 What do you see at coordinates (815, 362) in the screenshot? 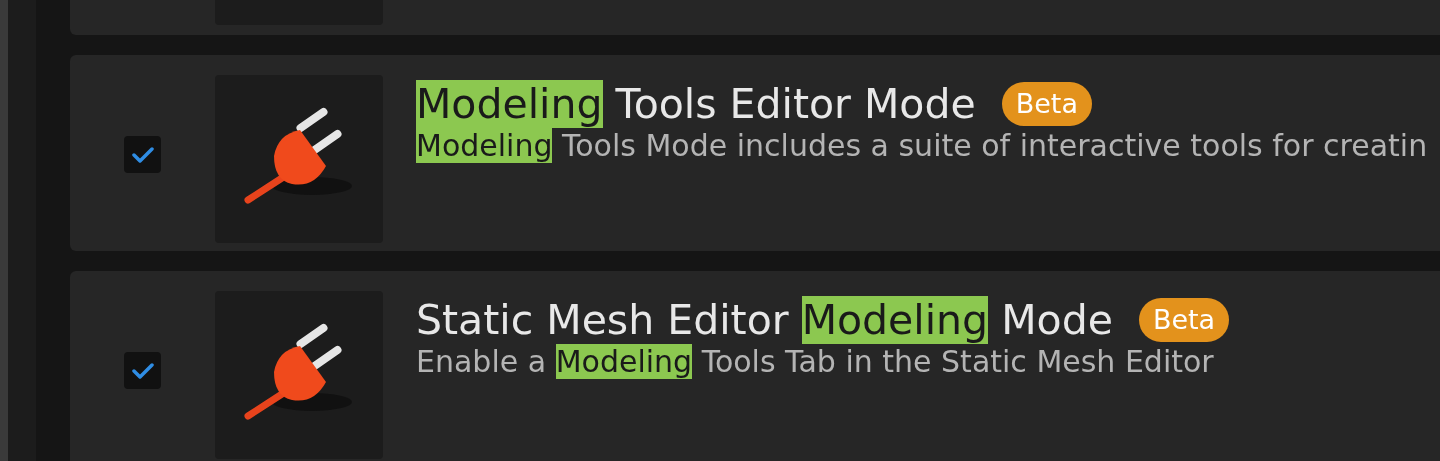
I see `plugin-description: Enable a Modeling Tools Tab in the Static Mesh Editor` at bounding box center [815, 362].